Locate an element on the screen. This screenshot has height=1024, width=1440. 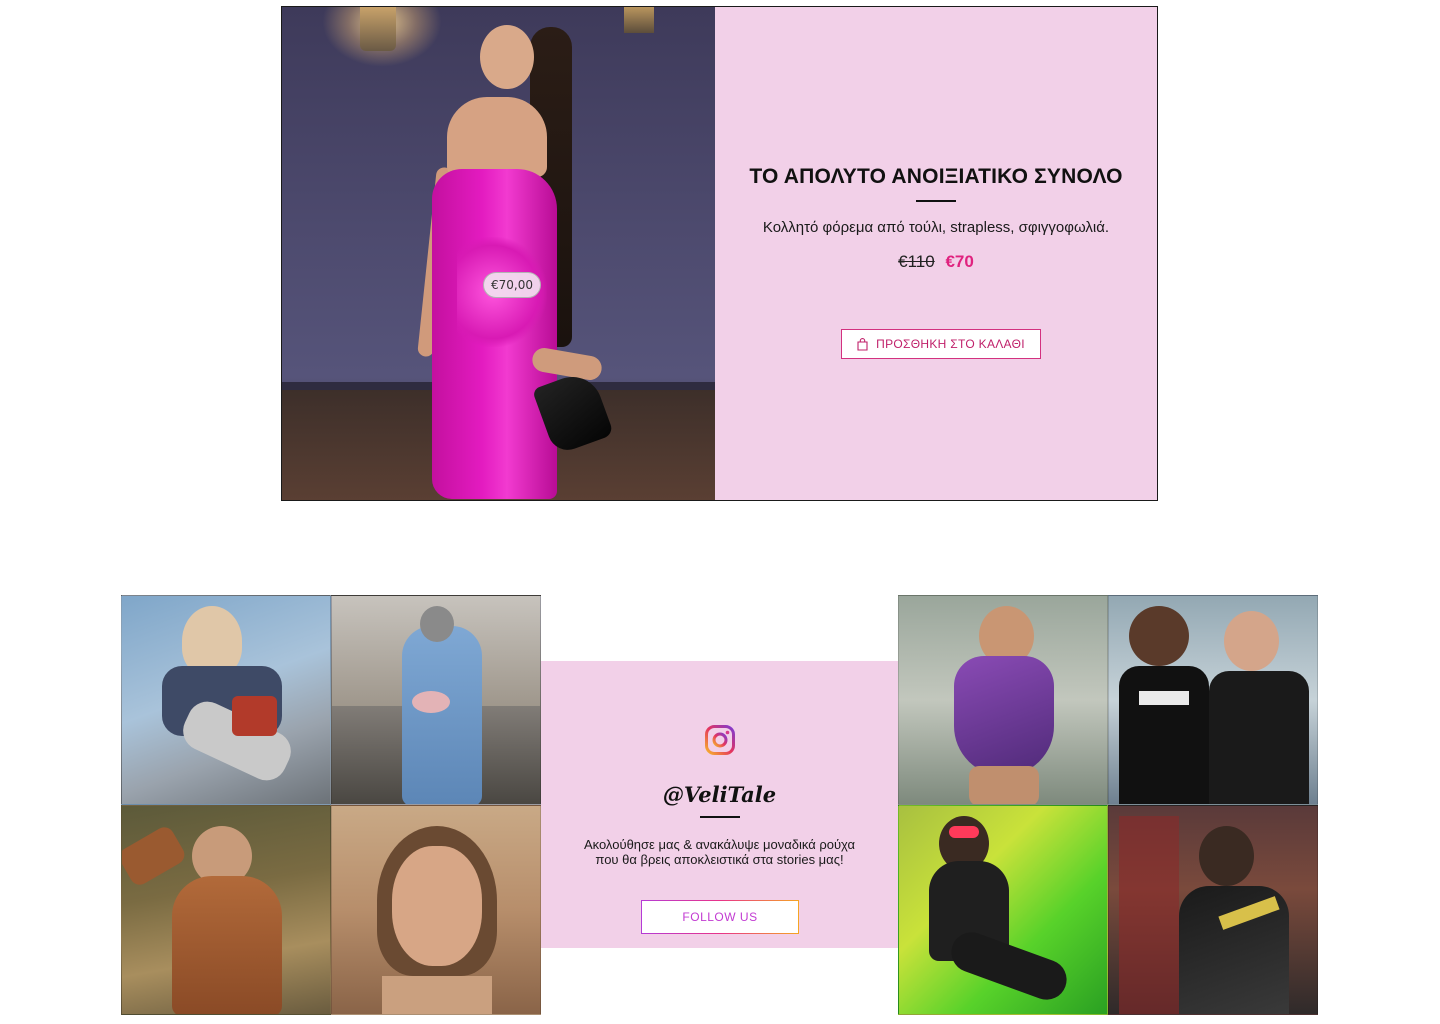
title-divider is located at coordinates (936, 201).